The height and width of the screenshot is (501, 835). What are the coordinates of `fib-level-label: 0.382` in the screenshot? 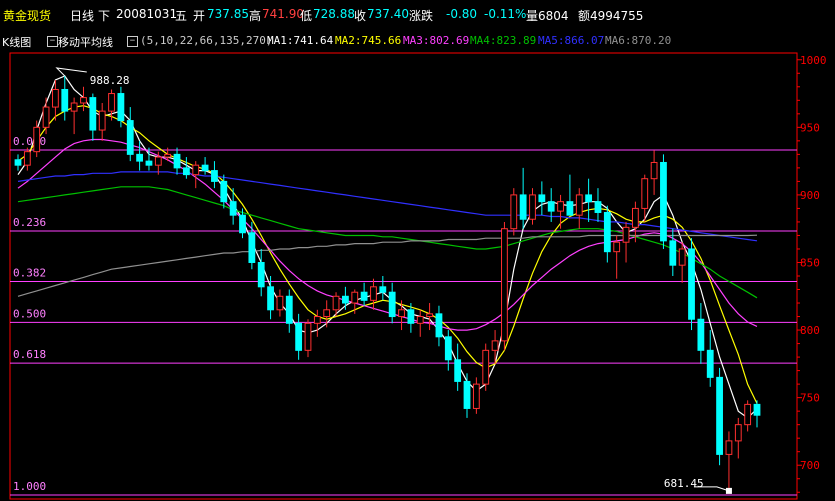 It's located at (29, 273).